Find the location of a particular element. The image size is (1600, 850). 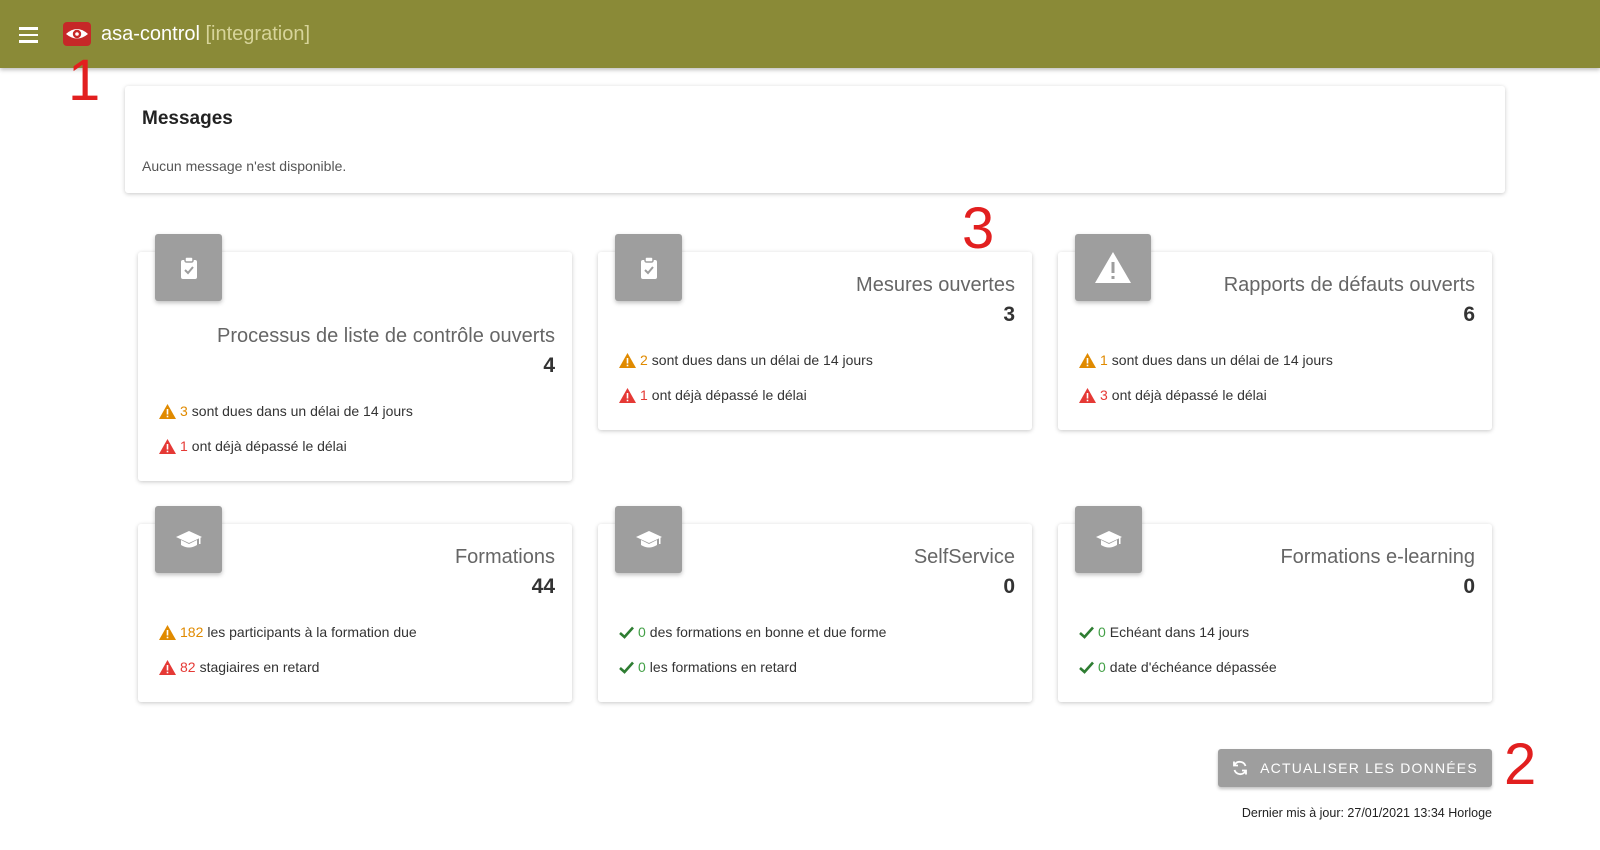

stat-warning: 3 sont dues dans un délai de 14 jours is located at coordinates (286, 411).